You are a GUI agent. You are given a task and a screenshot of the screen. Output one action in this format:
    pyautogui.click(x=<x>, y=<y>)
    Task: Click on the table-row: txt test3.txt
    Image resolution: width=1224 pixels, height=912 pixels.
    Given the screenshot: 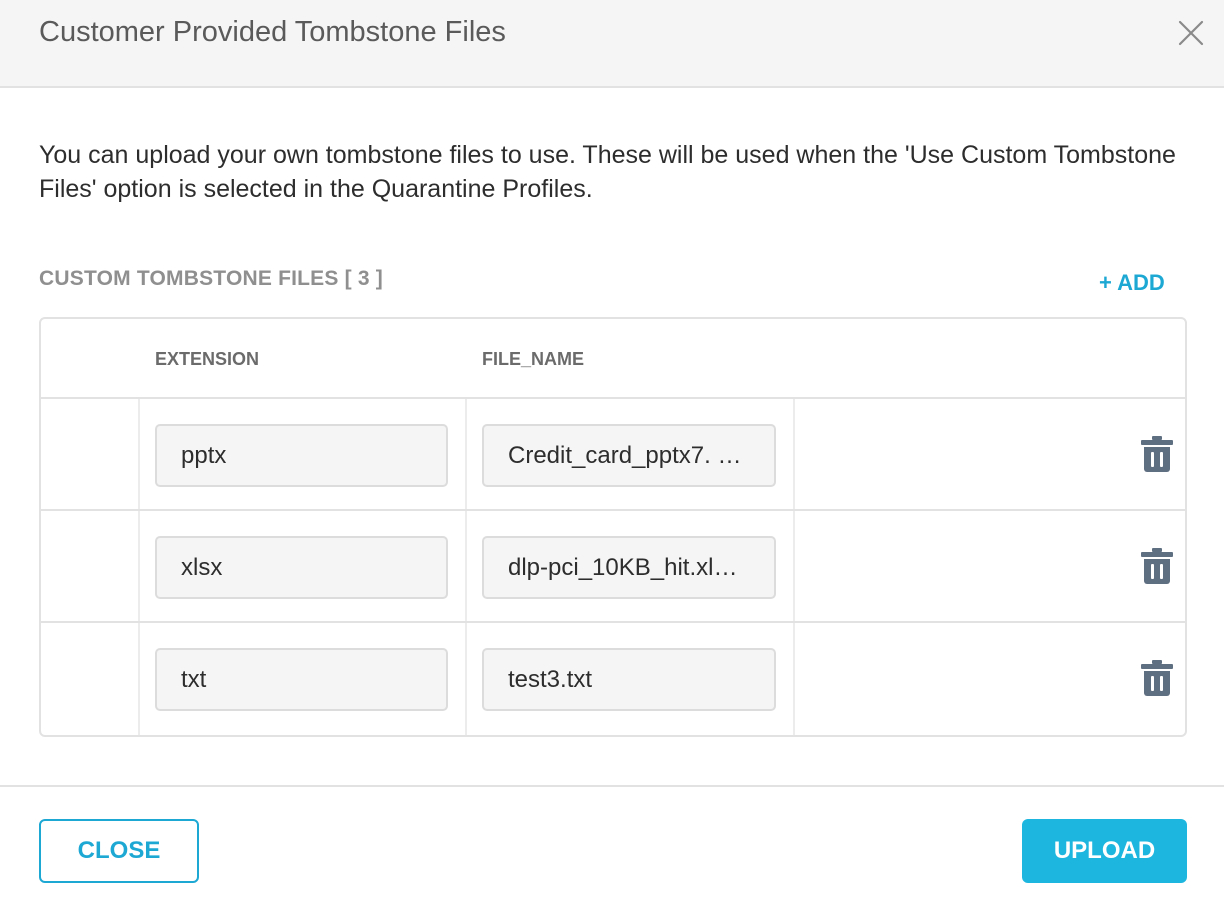 What is the action you would take?
    pyautogui.click(x=613, y=679)
    